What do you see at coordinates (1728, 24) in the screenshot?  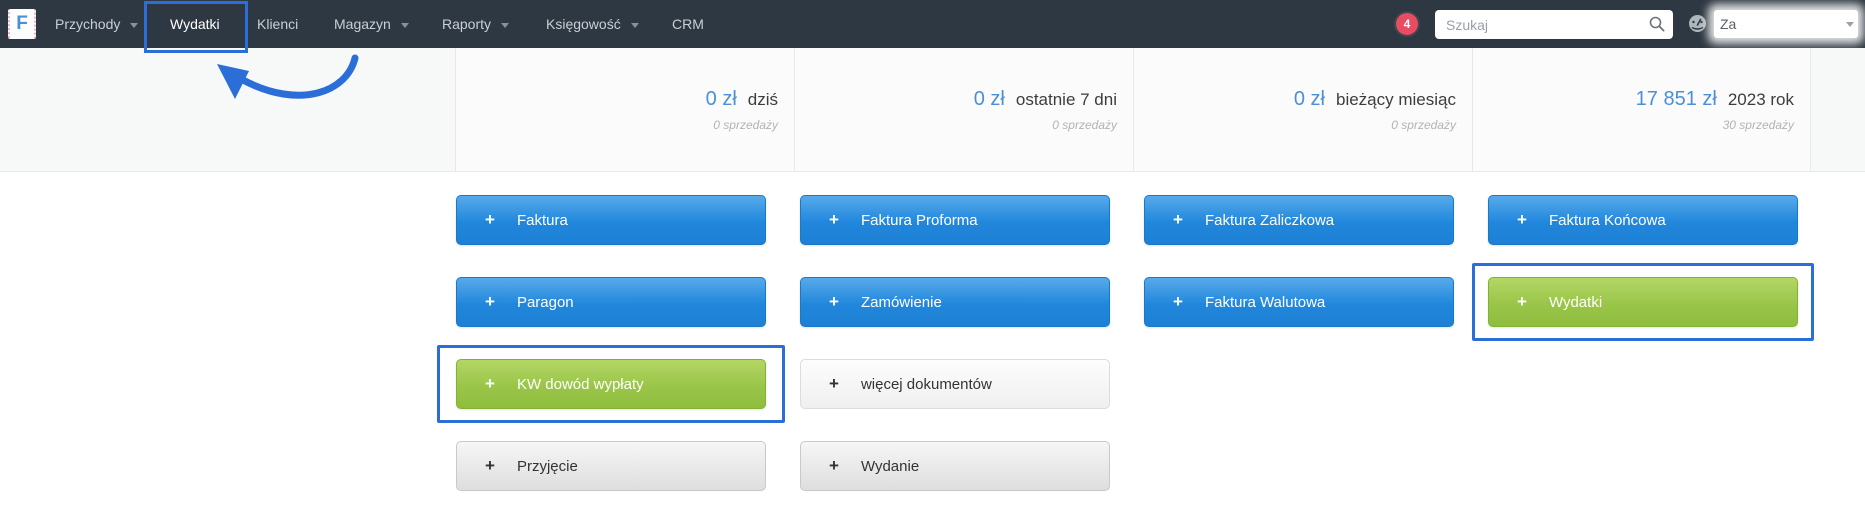 I see `user-name-label: Za` at bounding box center [1728, 24].